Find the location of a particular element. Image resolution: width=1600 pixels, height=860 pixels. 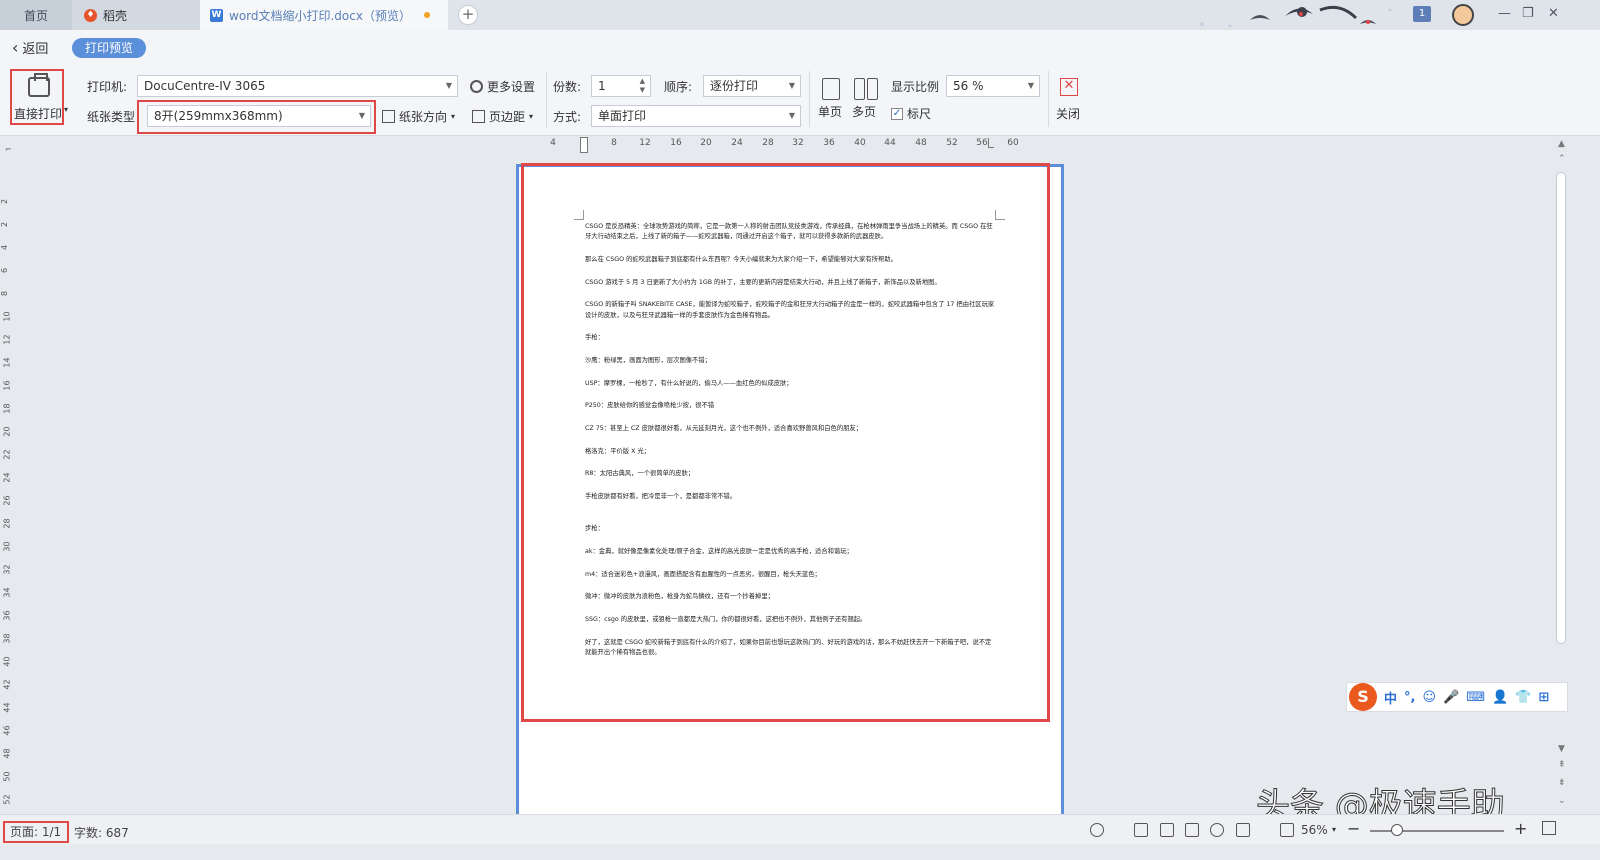

tab-home-label: 首页 is located at coordinates (35, 15).